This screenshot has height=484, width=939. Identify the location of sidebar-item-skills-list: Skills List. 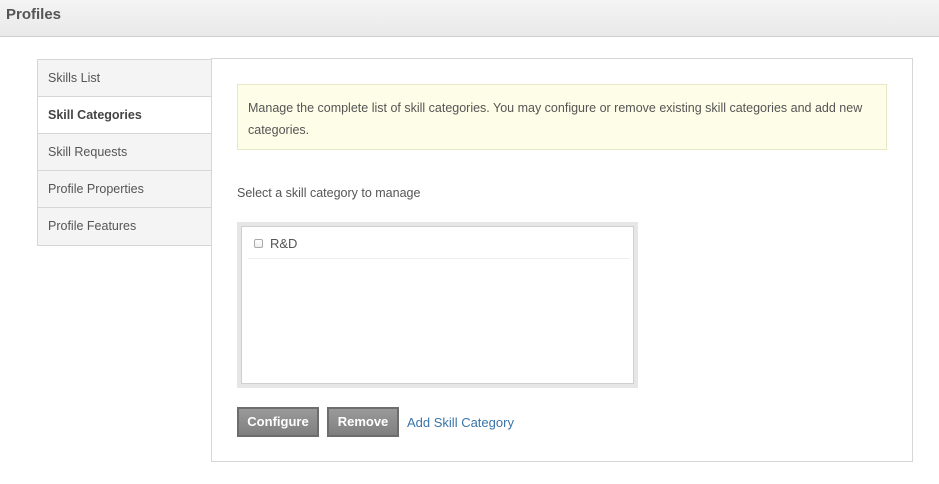
(124, 78).